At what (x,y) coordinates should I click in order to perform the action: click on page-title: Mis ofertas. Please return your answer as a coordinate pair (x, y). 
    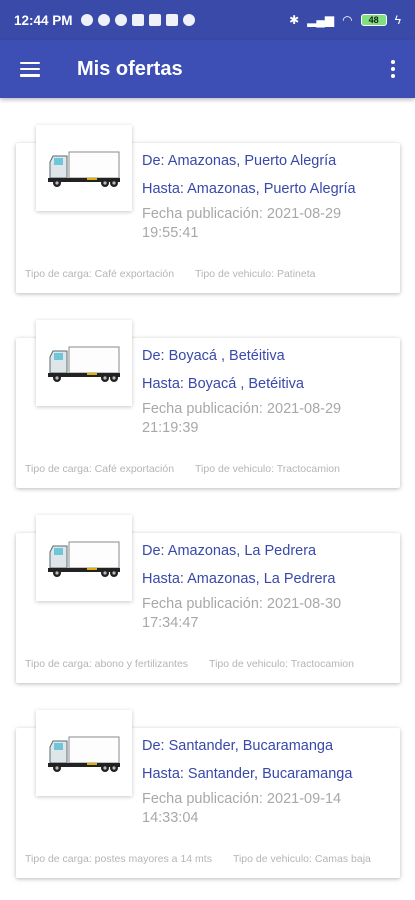
    Looking at the image, I should click on (130, 68).